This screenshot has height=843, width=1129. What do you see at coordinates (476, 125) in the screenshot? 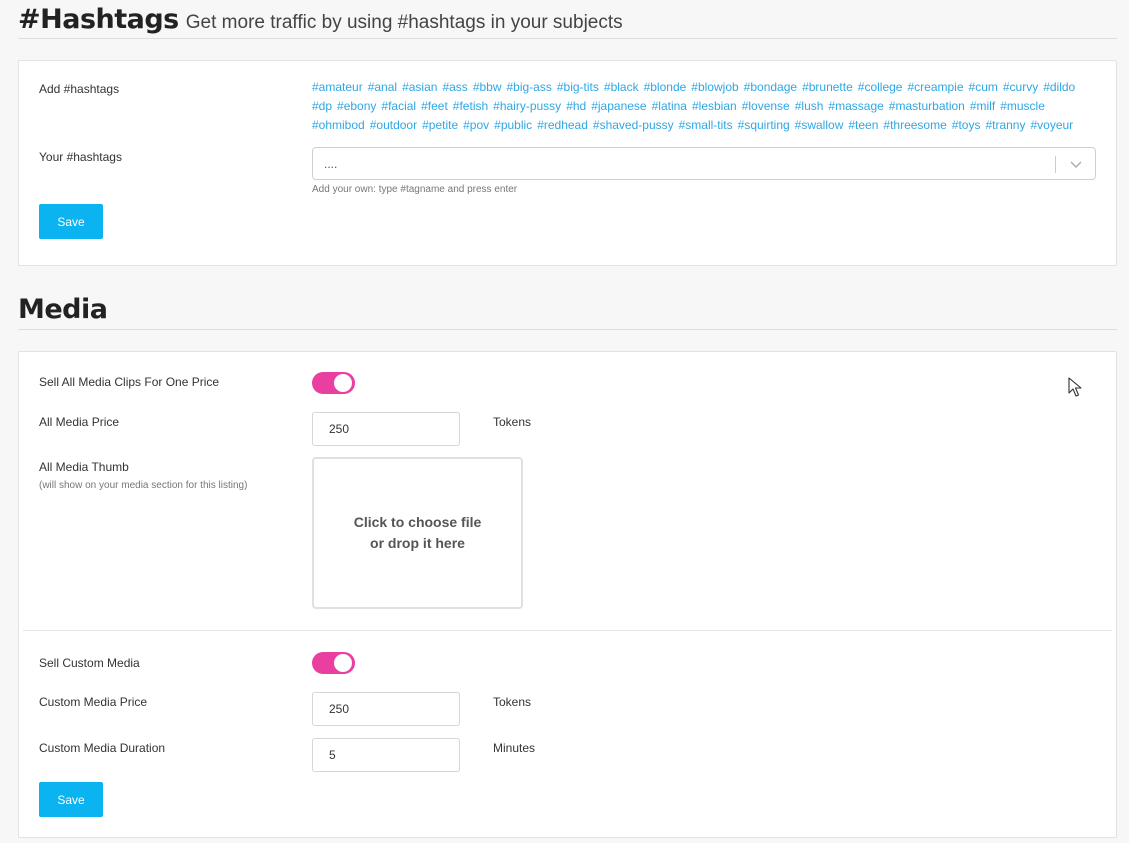
I see `hashtag-link: #pov` at bounding box center [476, 125].